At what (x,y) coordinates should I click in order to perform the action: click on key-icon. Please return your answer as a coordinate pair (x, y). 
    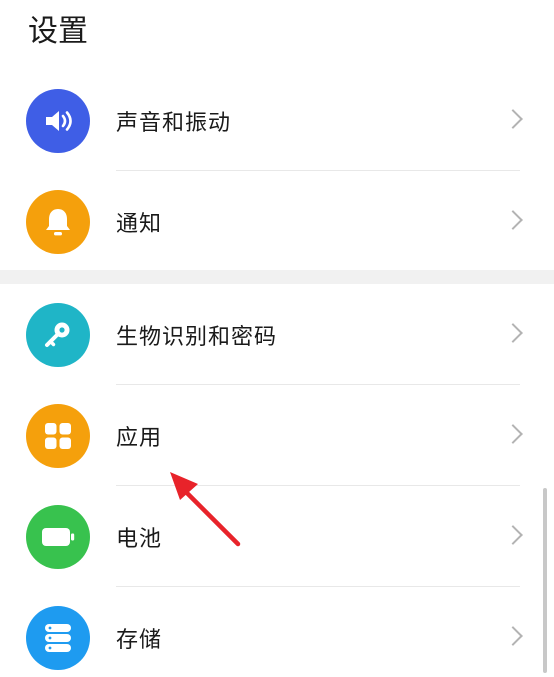
    Looking at the image, I should click on (57, 334).